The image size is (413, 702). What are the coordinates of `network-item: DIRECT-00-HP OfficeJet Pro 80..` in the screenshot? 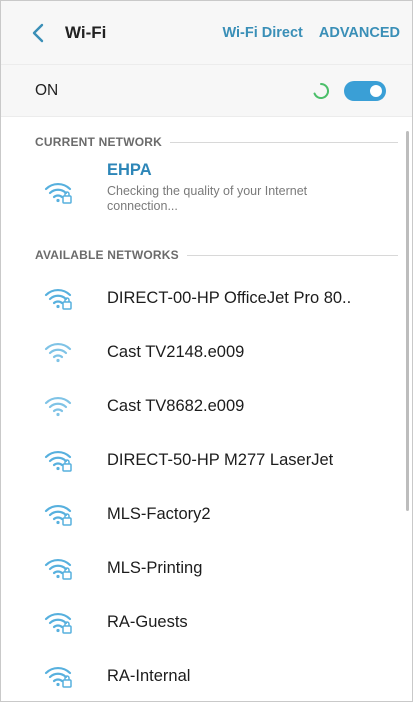 It's located at (206, 298).